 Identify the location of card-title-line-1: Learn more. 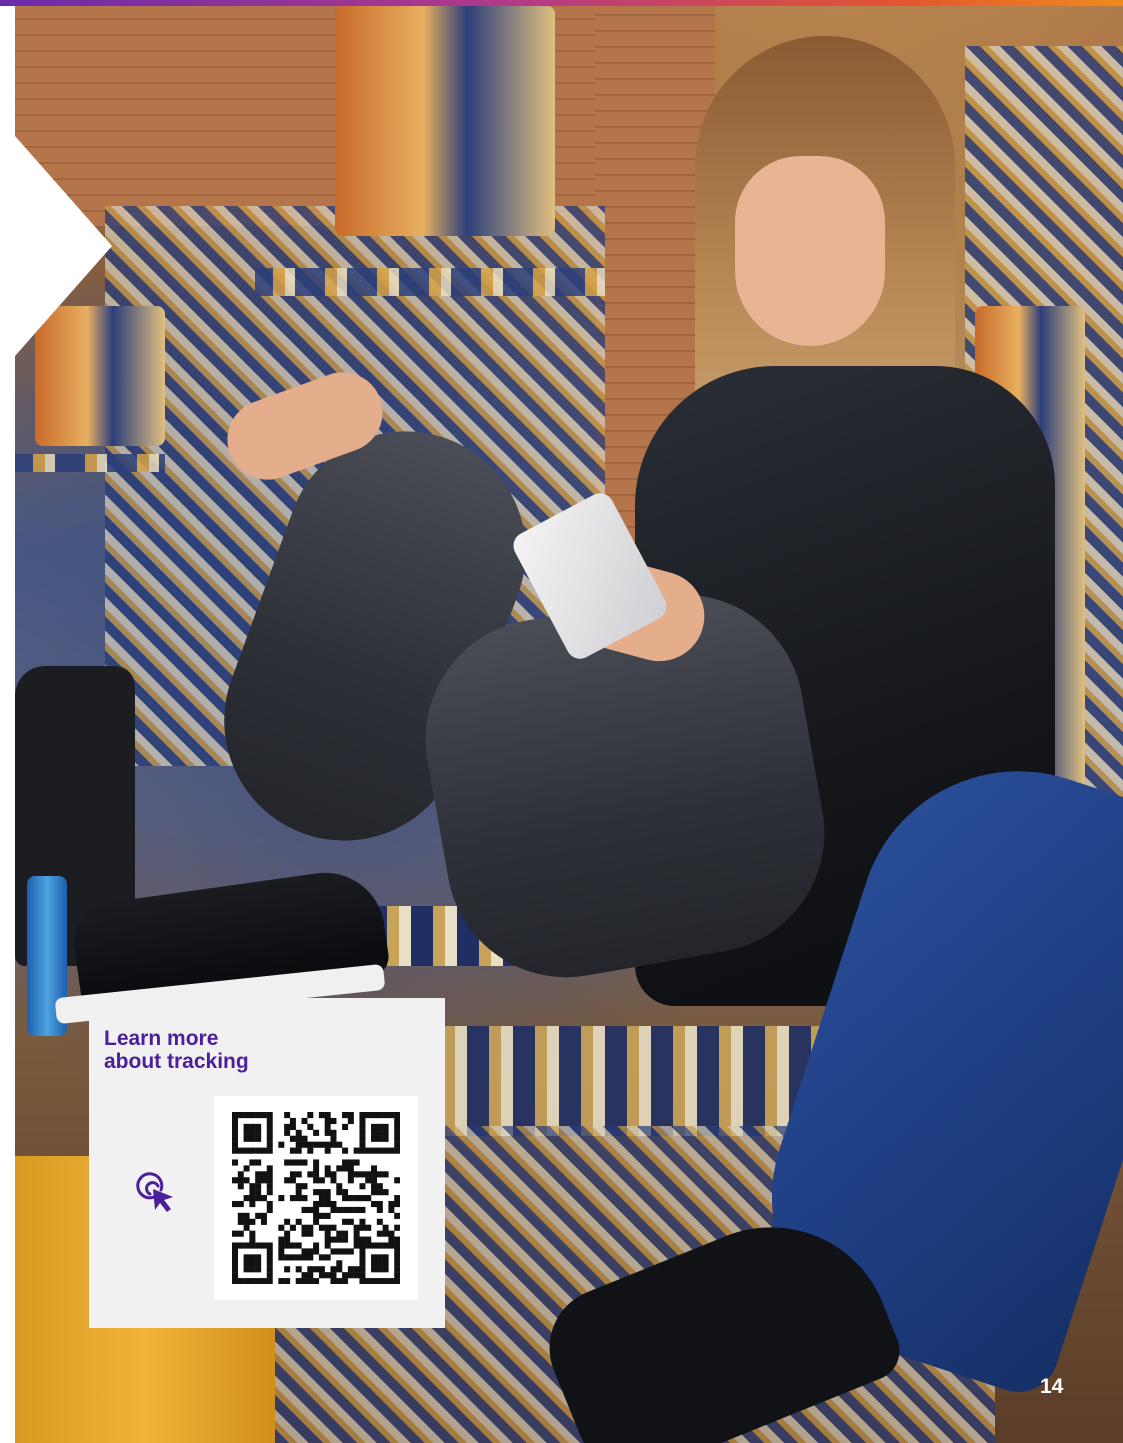
(161, 1038).